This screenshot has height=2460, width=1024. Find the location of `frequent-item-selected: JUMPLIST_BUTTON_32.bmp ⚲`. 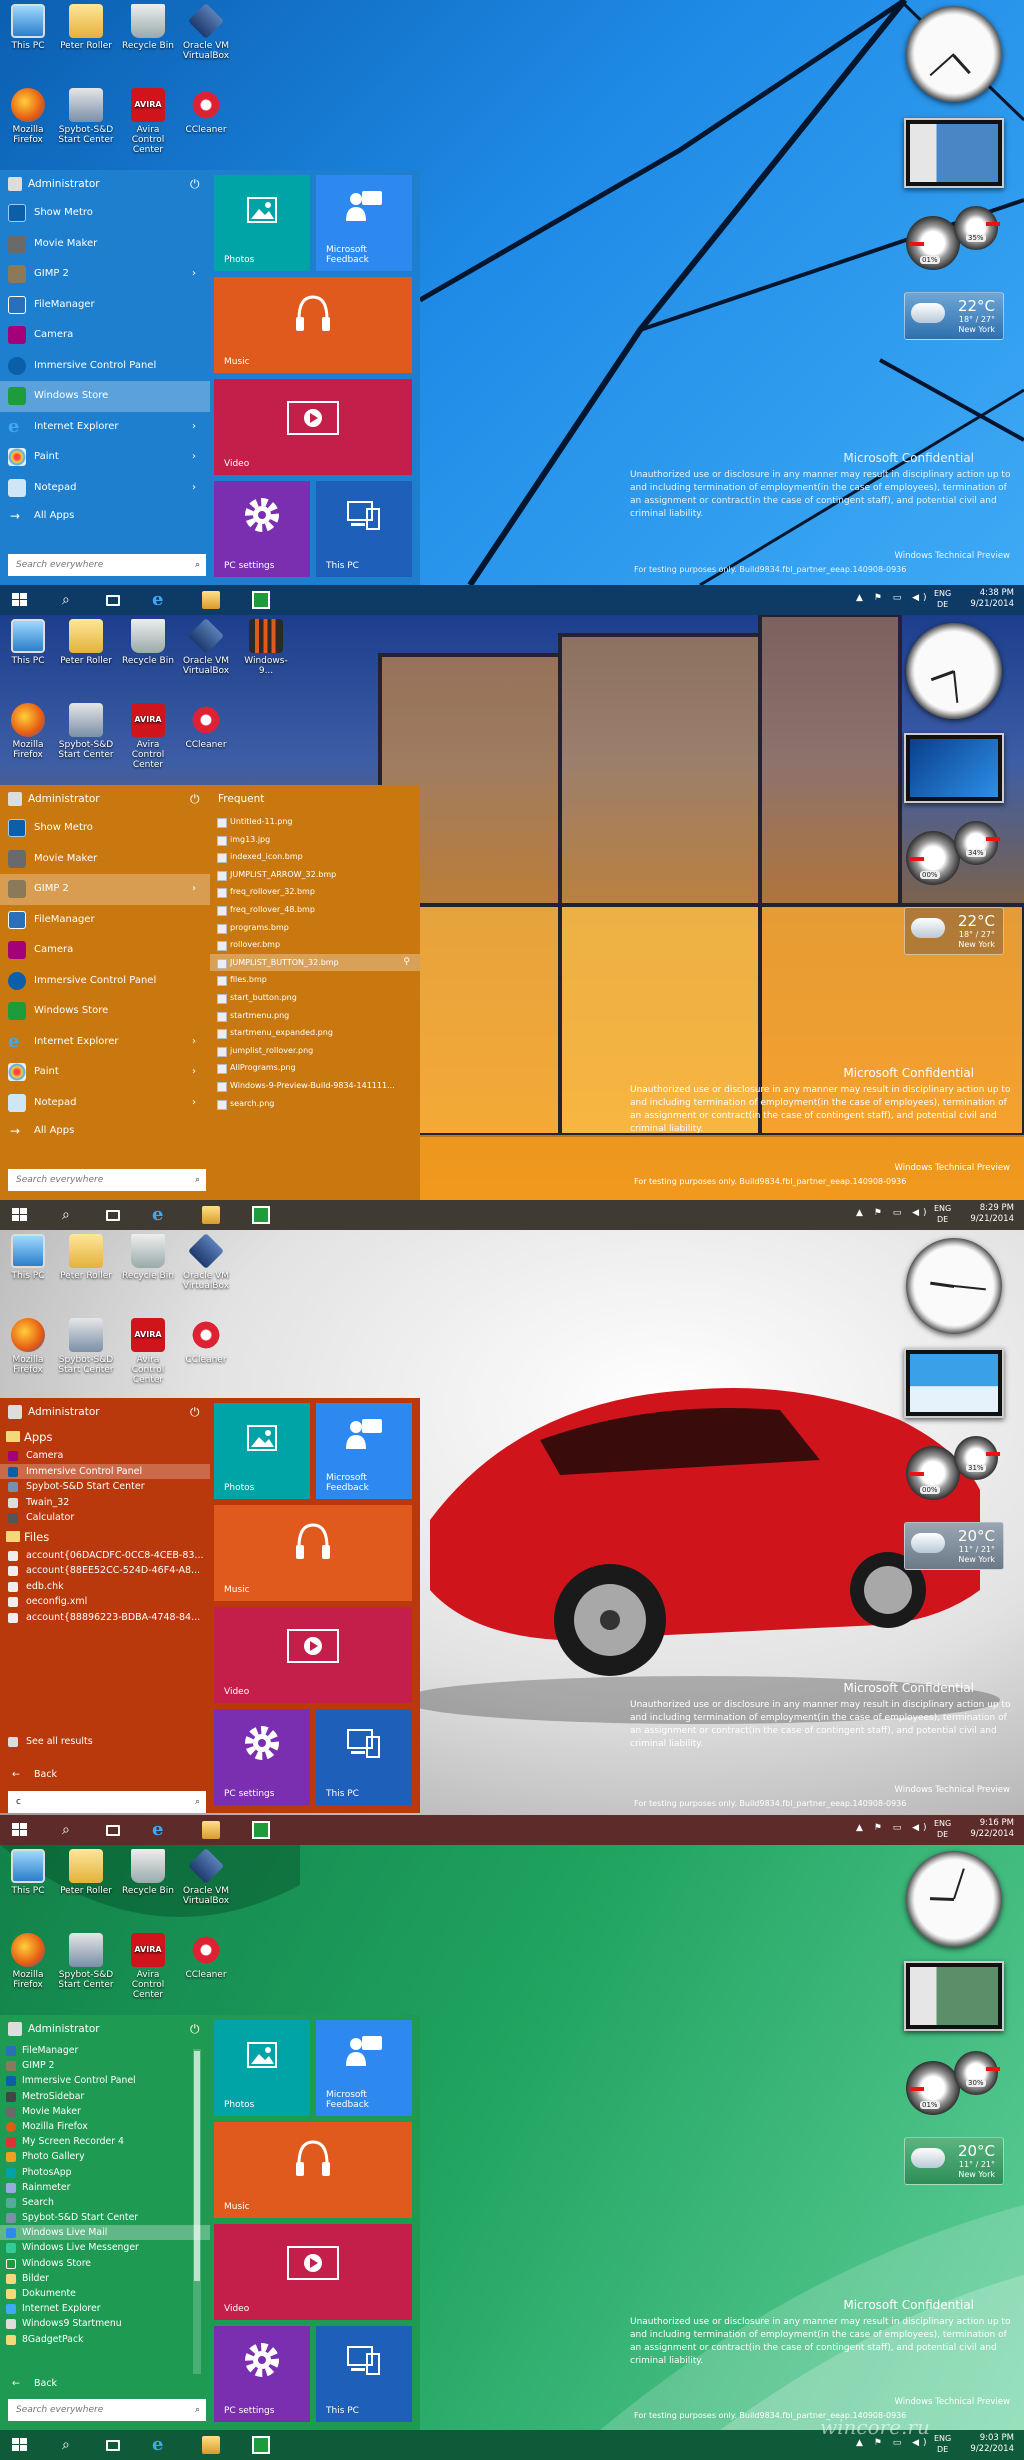

frequent-item-selected: JUMPLIST_BUTTON_32.bmp ⚲ is located at coordinates (315, 962).